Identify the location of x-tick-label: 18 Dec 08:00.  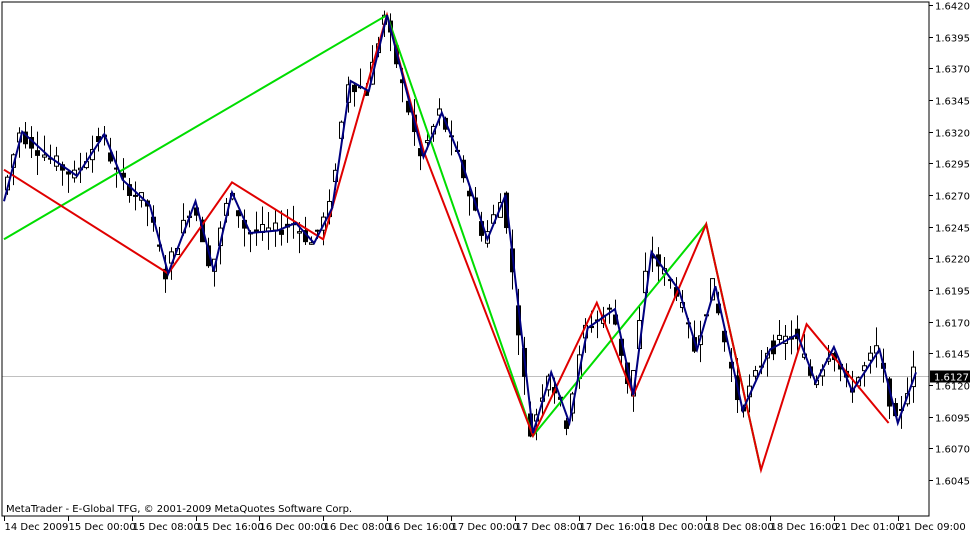
(740, 527).